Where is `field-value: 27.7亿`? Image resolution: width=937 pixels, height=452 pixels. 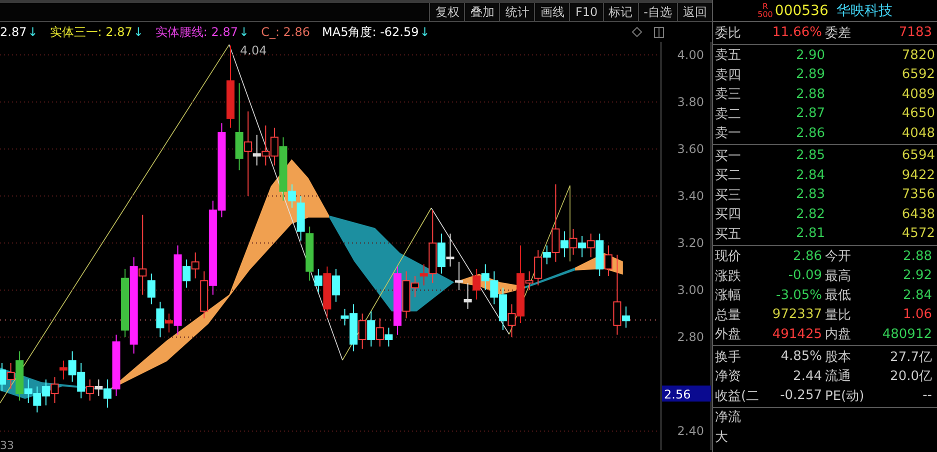
field-value: 27.7亿 is located at coordinates (911, 357).